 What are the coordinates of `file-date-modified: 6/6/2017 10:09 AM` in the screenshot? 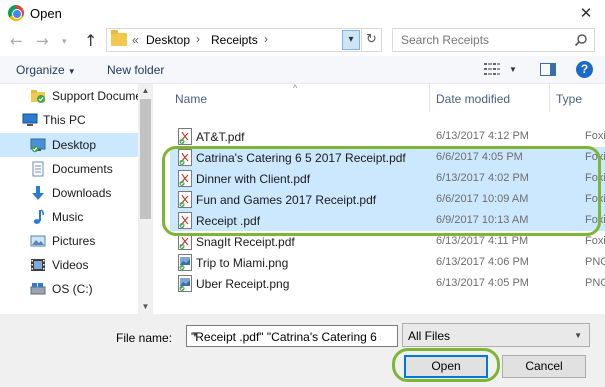 It's located at (482, 199).